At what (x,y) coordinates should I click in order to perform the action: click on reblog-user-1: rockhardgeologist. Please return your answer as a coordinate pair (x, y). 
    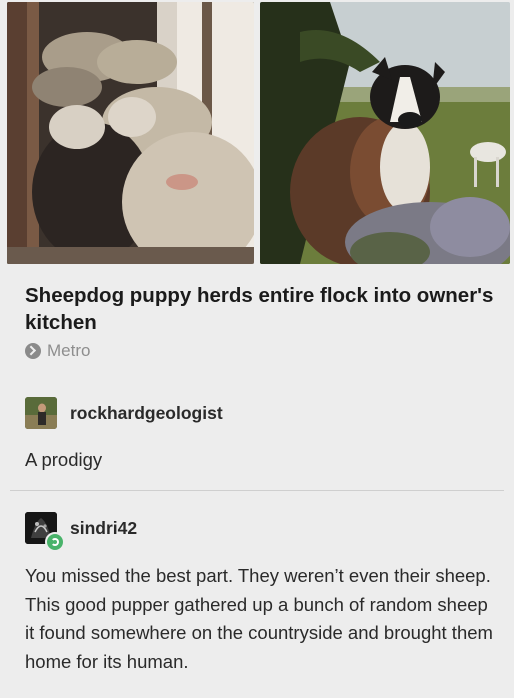
    Looking at the image, I should click on (124, 413).